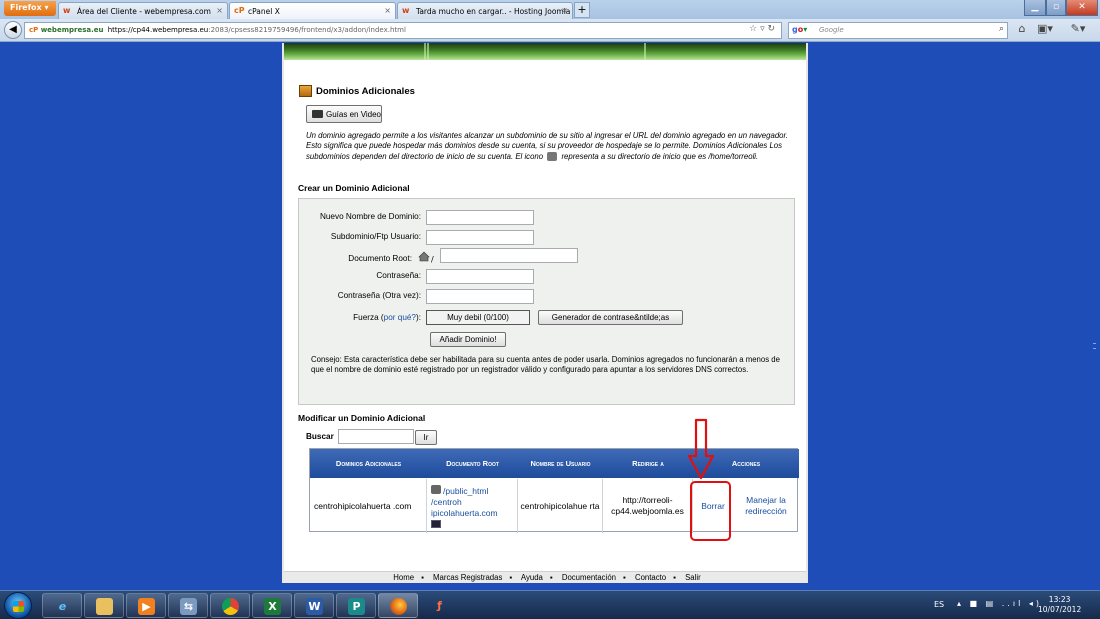 This screenshot has height=619, width=1100. Describe the element at coordinates (13, 30) in the screenshot. I see `back-arrow-icon: ◀` at that location.